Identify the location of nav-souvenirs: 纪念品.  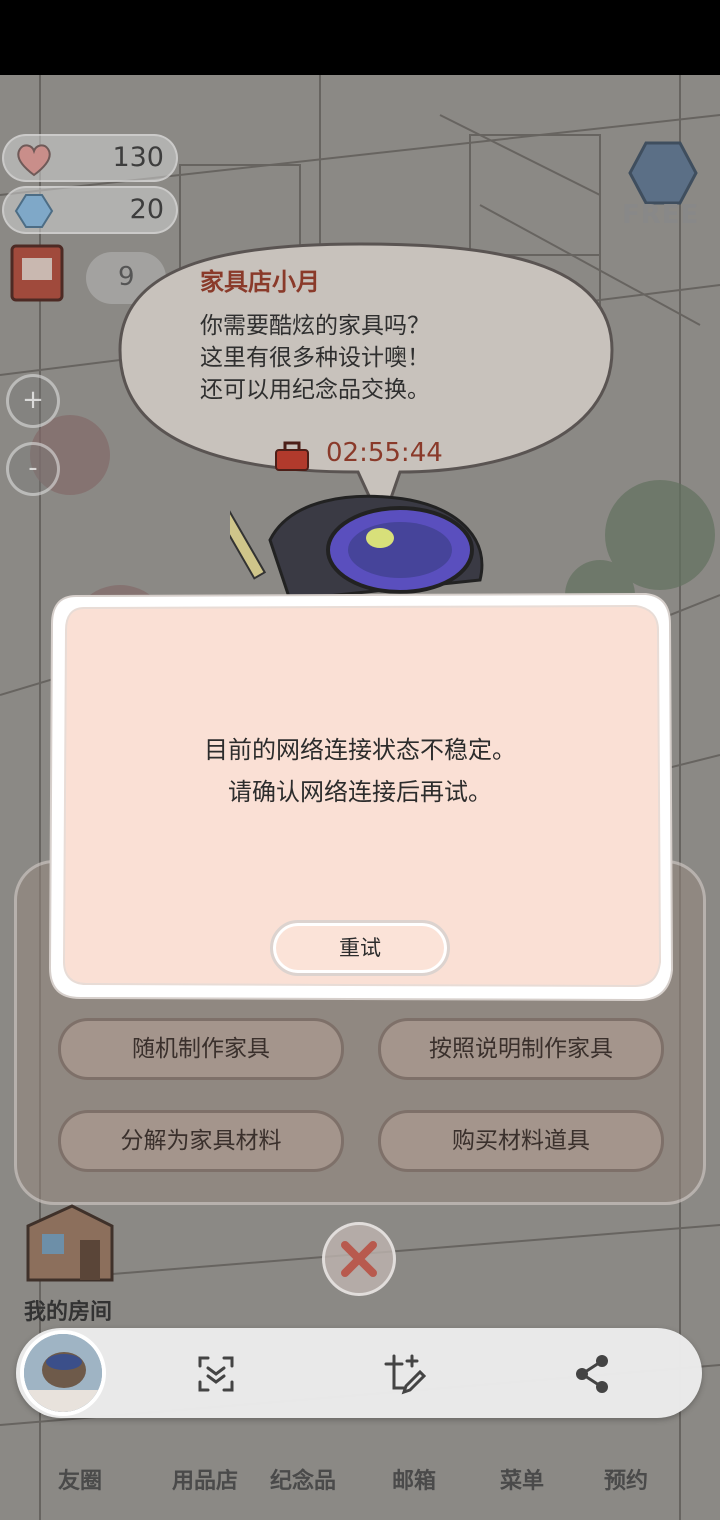
(303, 1479).